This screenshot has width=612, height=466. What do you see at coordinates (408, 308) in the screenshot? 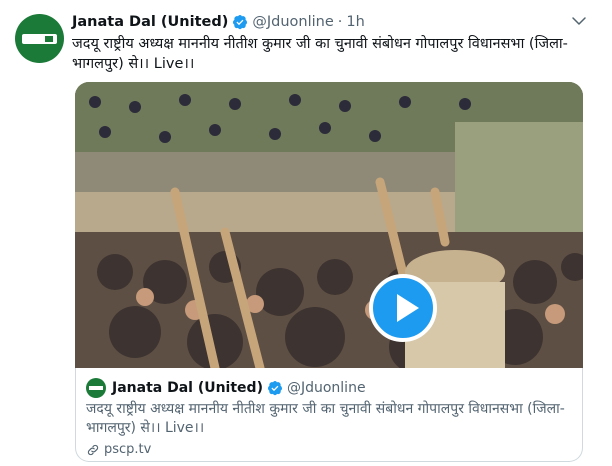
I see `play-icon` at bounding box center [408, 308].